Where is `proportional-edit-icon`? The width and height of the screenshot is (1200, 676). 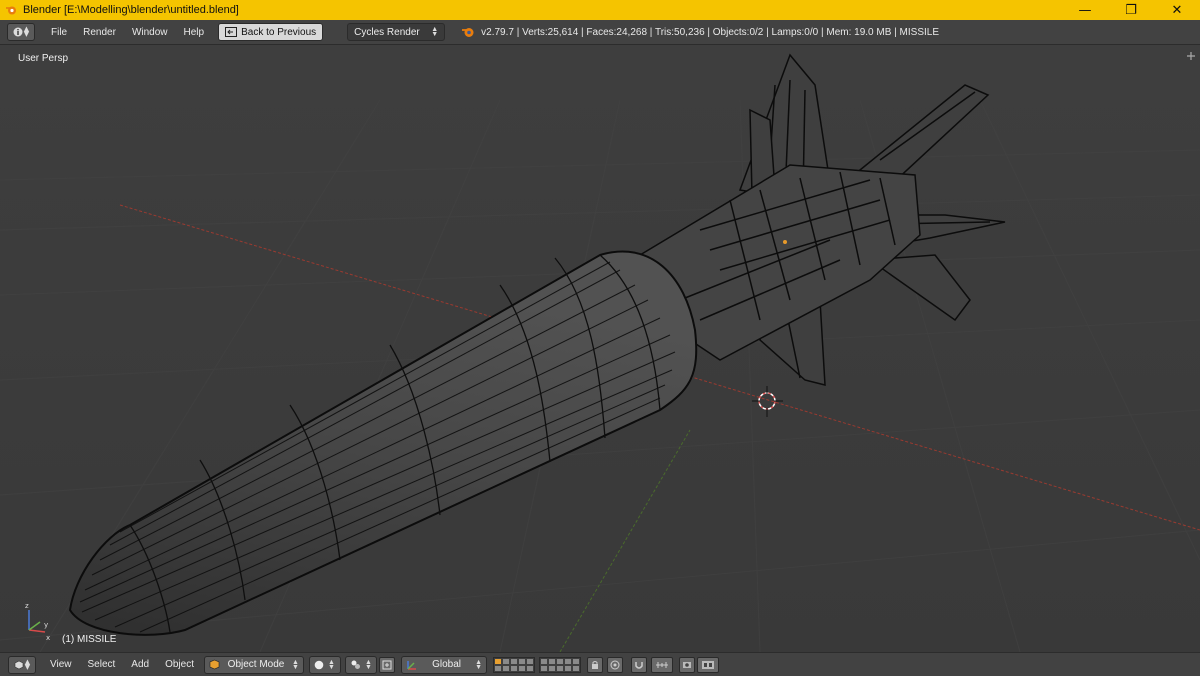 proportional-edit-icon is located at coordinates (615, 664).